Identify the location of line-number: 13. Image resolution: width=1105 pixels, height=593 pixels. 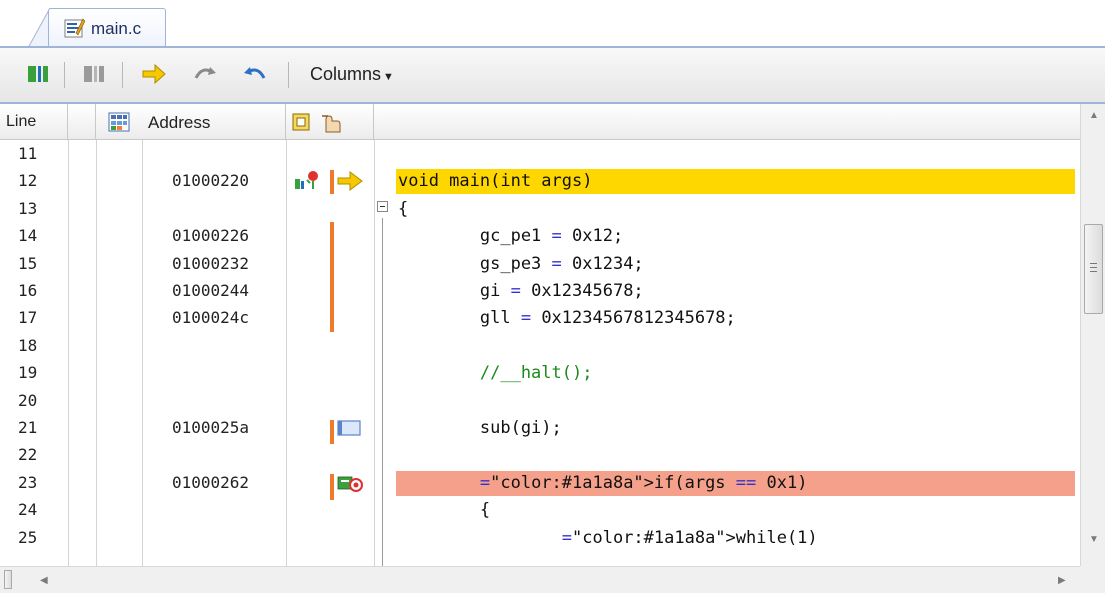
(28, 208).